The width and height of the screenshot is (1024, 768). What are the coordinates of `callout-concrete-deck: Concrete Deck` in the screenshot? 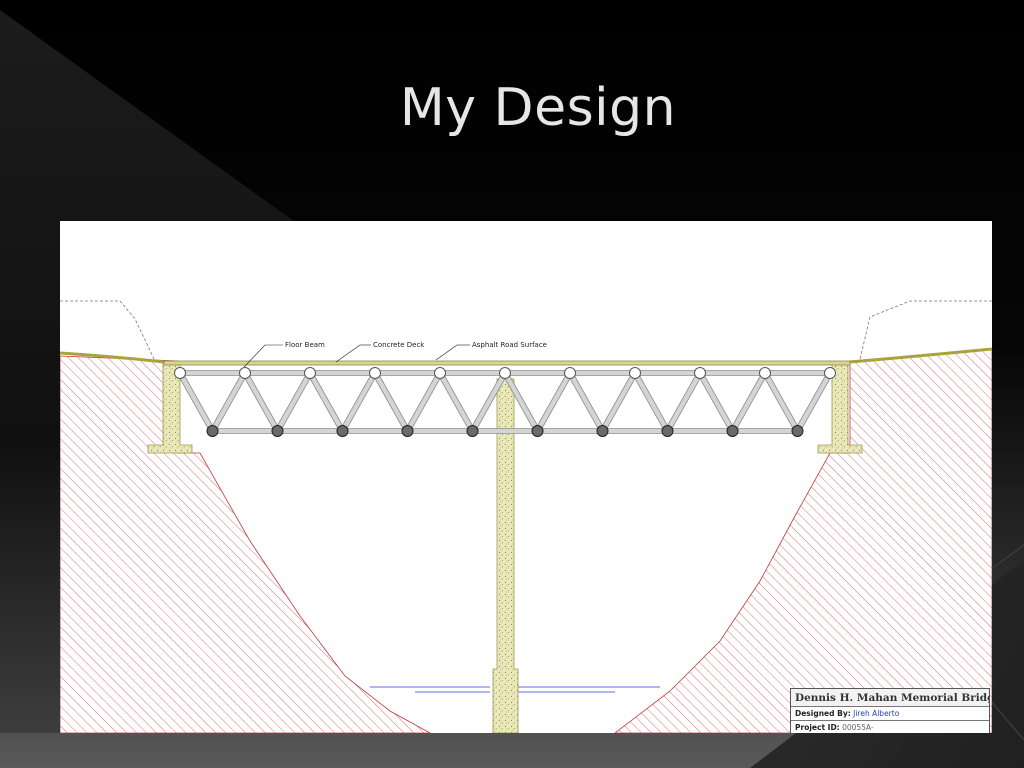 It's located at (380, 352).